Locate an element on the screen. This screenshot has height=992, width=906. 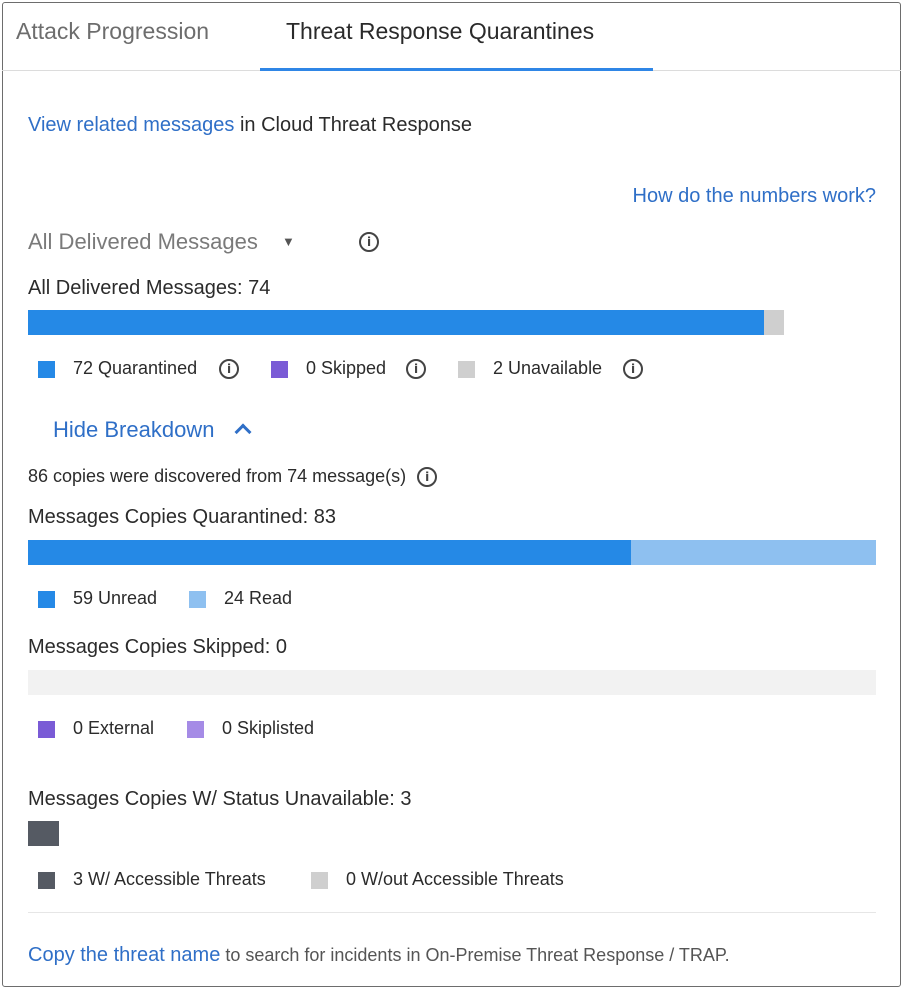
read-swatch is located at coordinates (197, 599).